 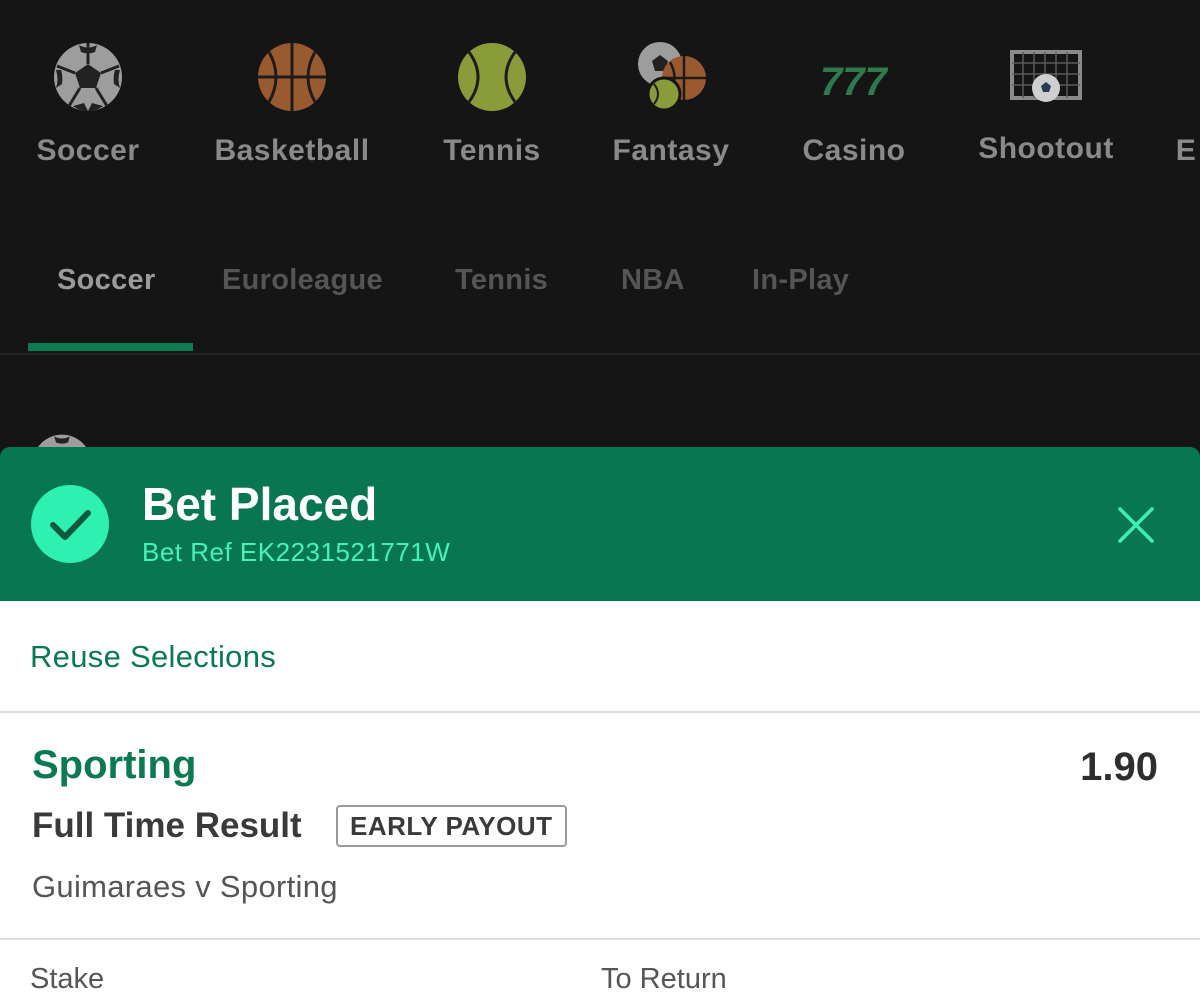 I want to click on tab-nba: NBA, so click(x=653, y=280).